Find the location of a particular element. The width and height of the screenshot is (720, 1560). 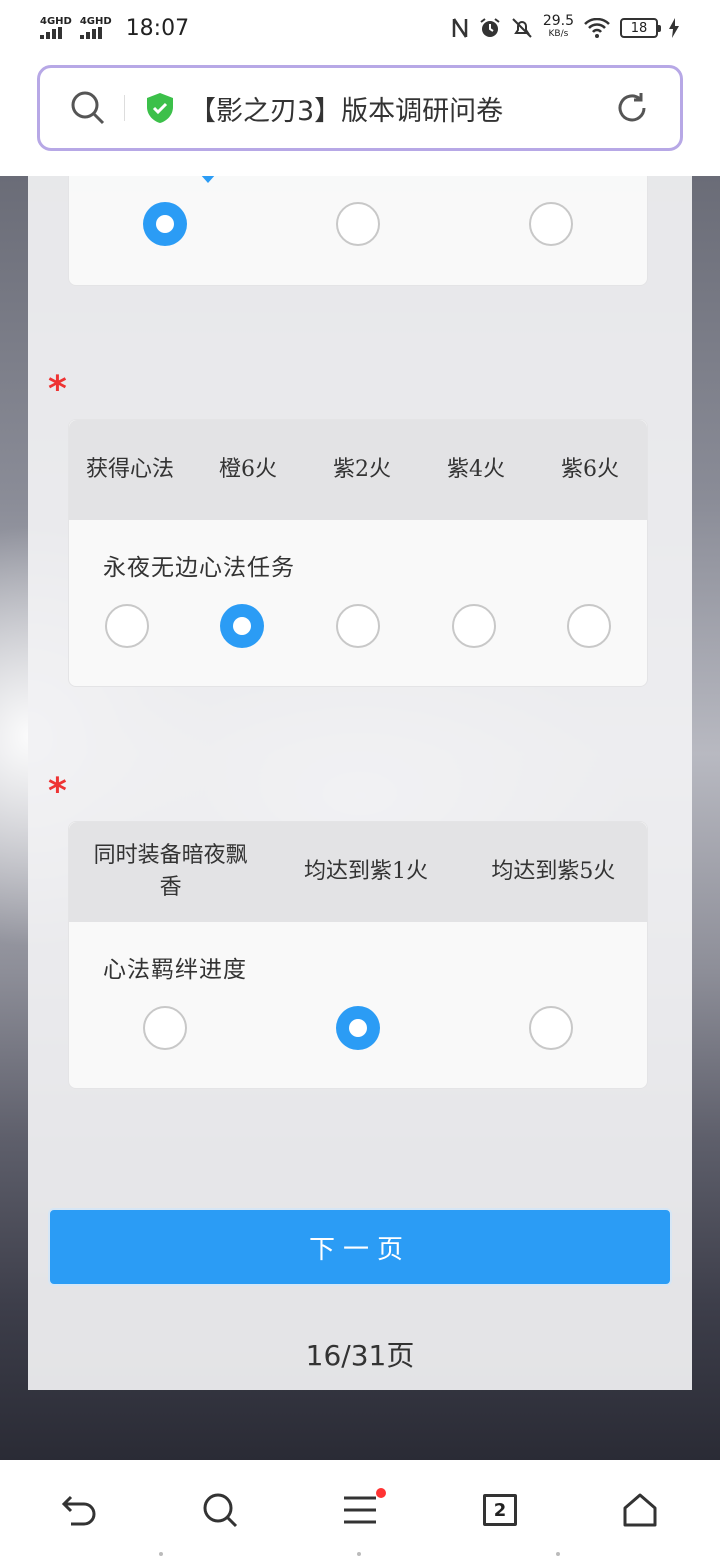

column-header: 均达到紫5火 is located at coordinates (553, 871).